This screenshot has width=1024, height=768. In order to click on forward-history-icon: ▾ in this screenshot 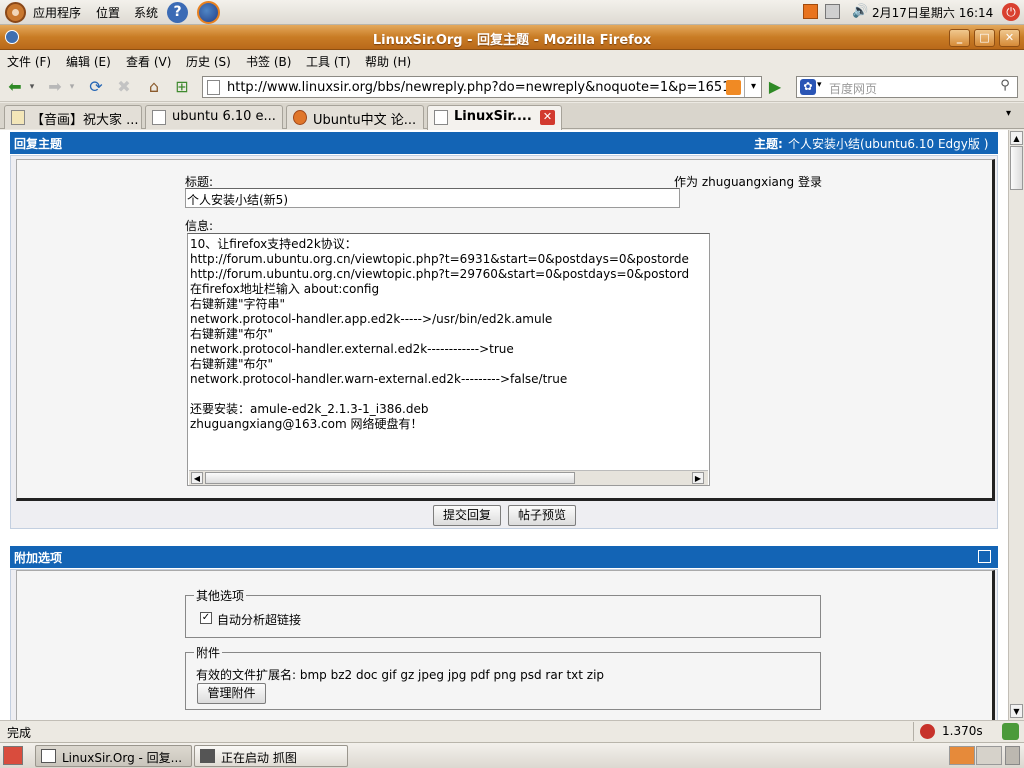, I will do `click(72, 87)`.